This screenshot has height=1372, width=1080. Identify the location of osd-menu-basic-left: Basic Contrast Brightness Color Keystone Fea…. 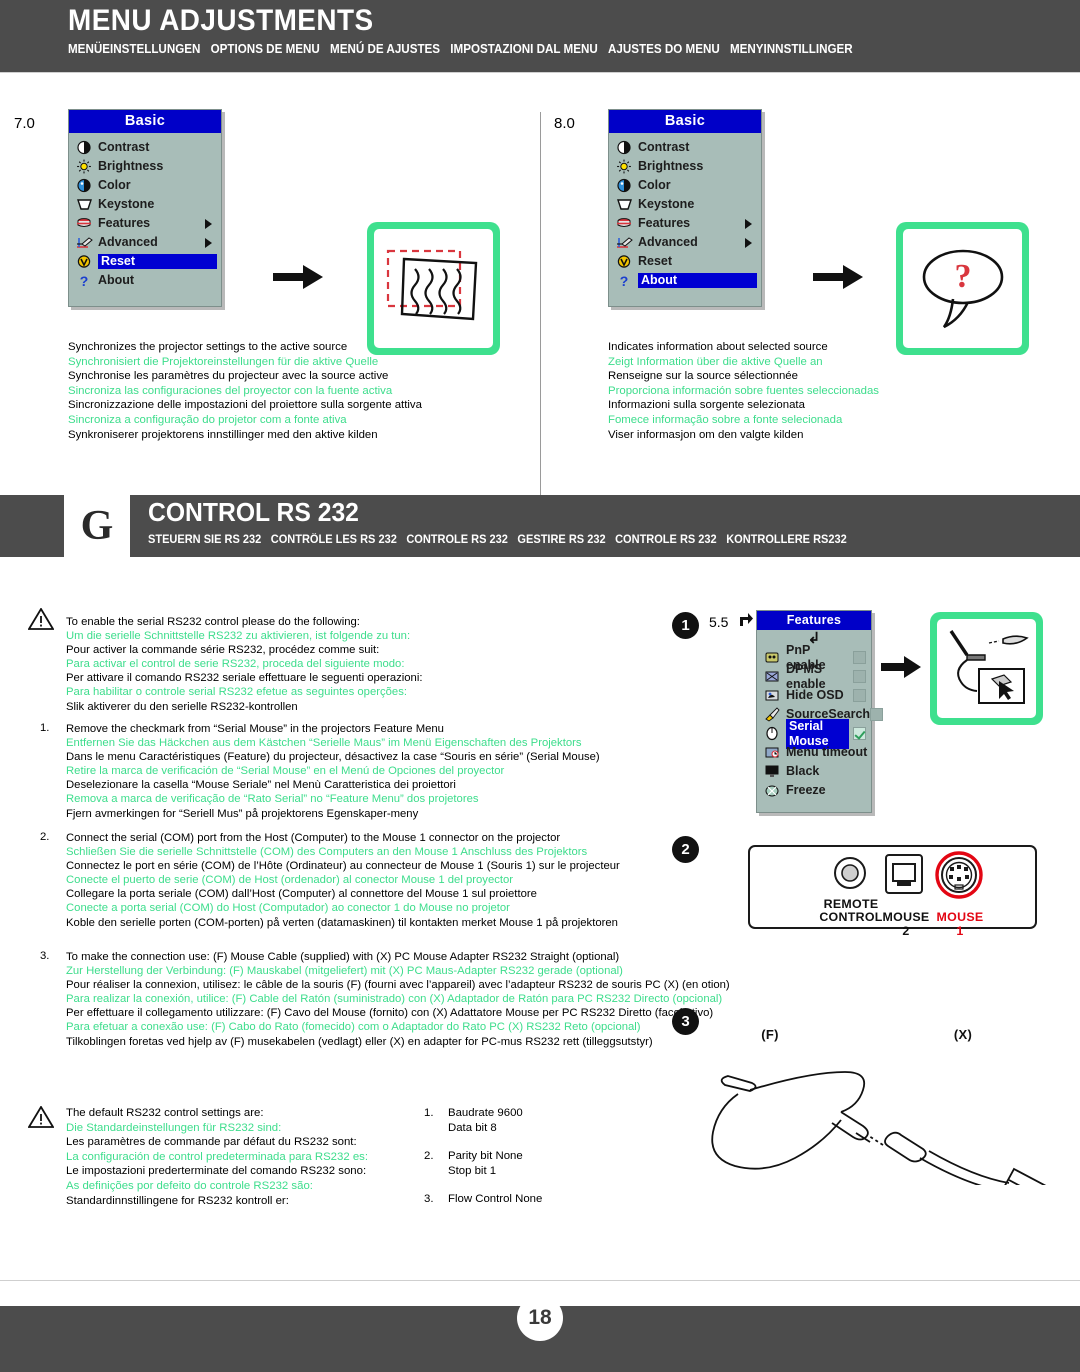
(145, 208).